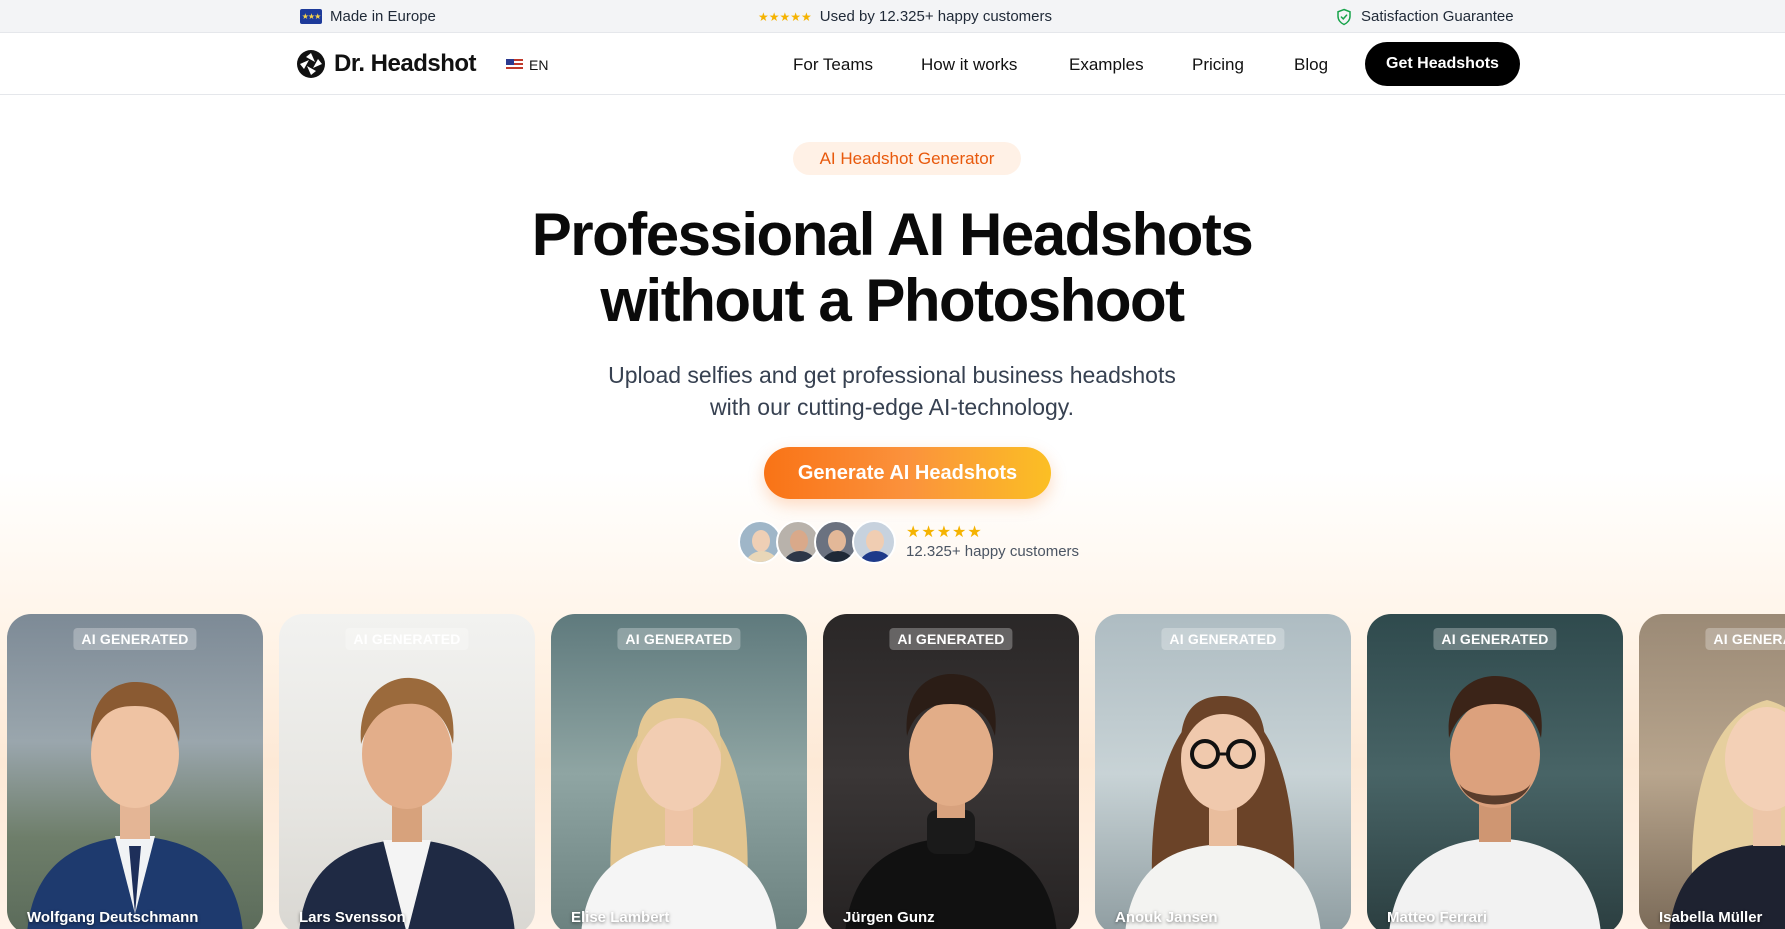  I want to click on headshot-card: AI GENERATED Lars Svensson, so click(407, 771).